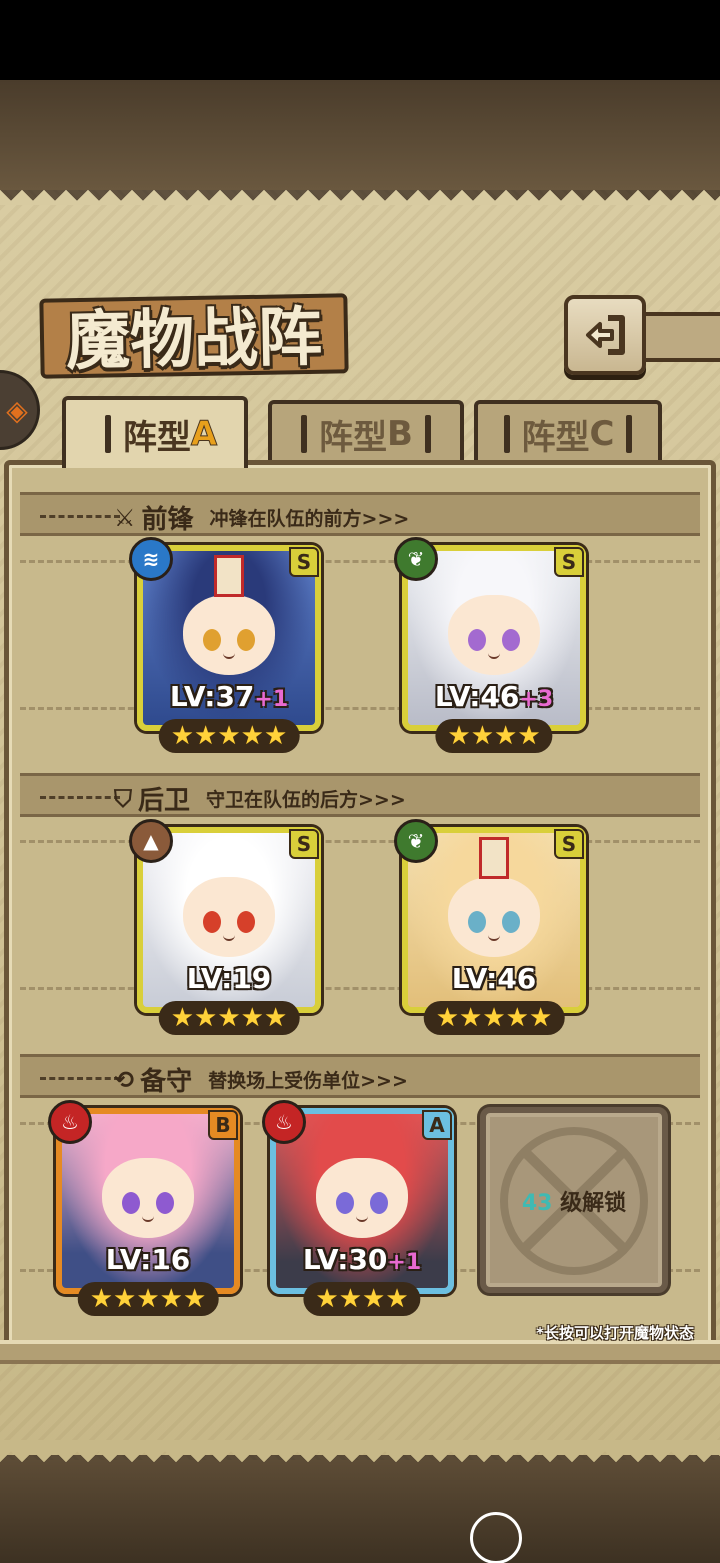  I want to click on level-label: LV:19, so click(229, 978).